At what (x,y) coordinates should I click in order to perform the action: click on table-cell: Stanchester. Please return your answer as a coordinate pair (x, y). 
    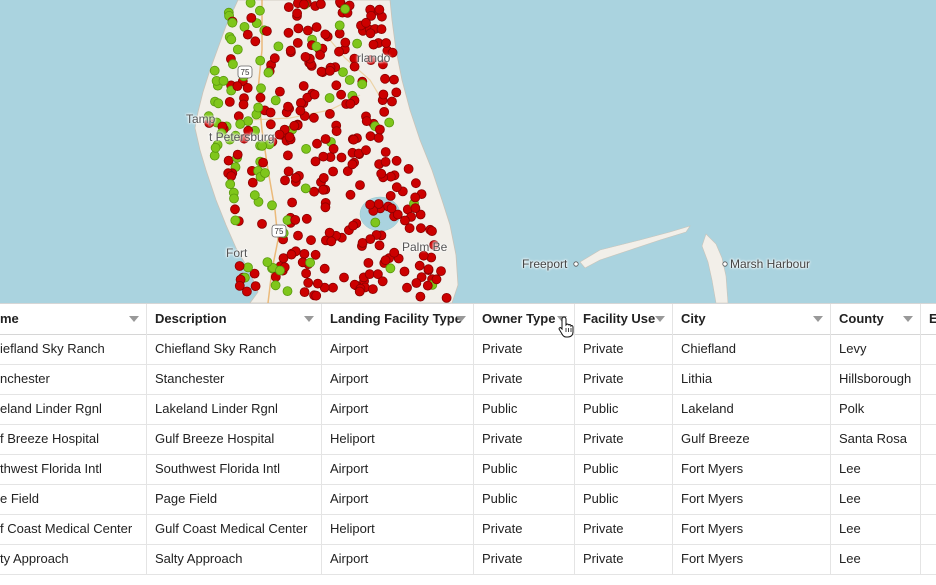
    Looking at the image, I should click on (234, 379).